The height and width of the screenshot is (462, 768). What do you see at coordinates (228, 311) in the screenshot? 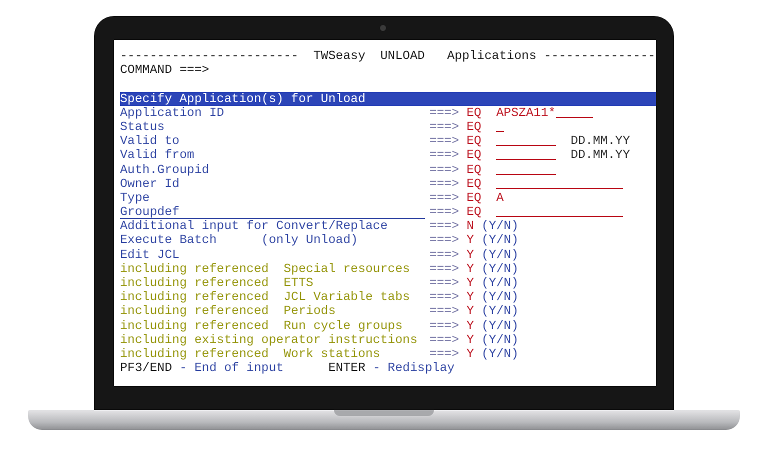
I see `option-label: including referenced Periods` at bounding box center [228, 311].